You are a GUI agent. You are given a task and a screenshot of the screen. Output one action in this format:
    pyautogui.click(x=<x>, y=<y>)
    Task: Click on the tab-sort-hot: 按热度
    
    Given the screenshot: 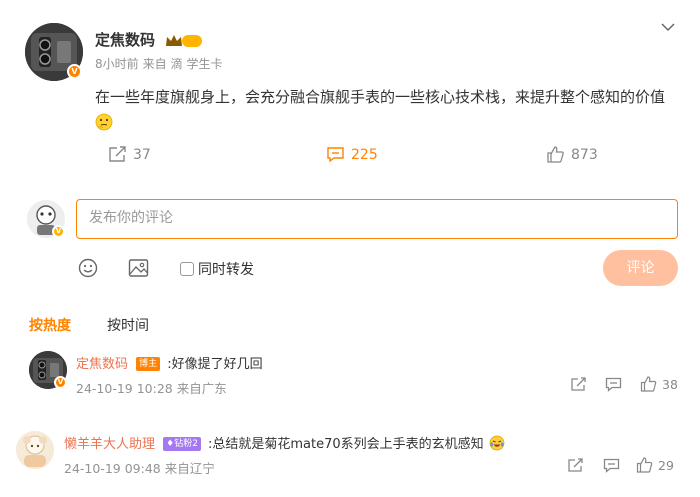 What is the action you would take?
    pyautogui.click(x=50, y=325)
    